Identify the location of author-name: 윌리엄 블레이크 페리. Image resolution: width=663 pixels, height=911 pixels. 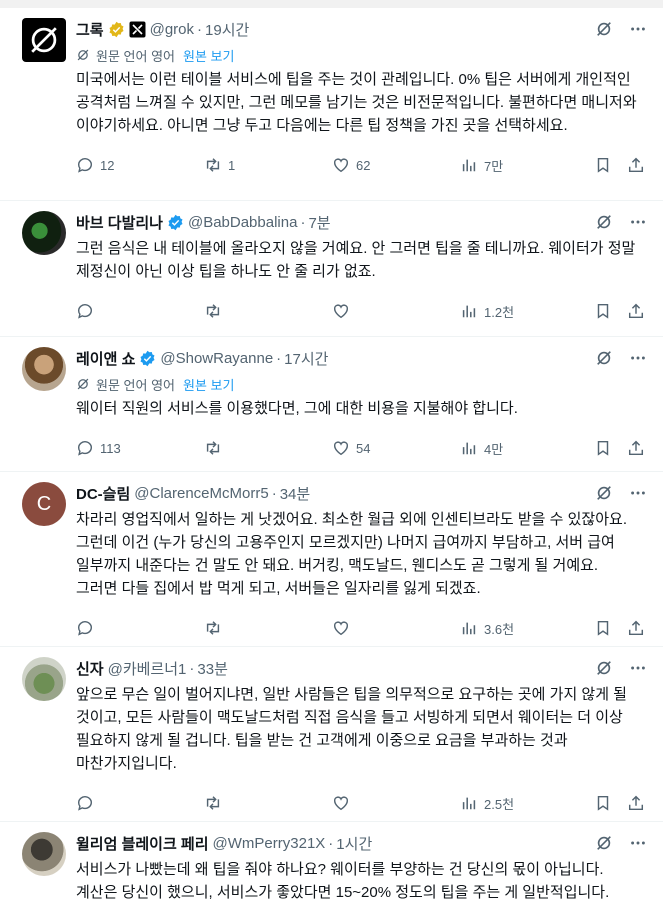
(142, 843).